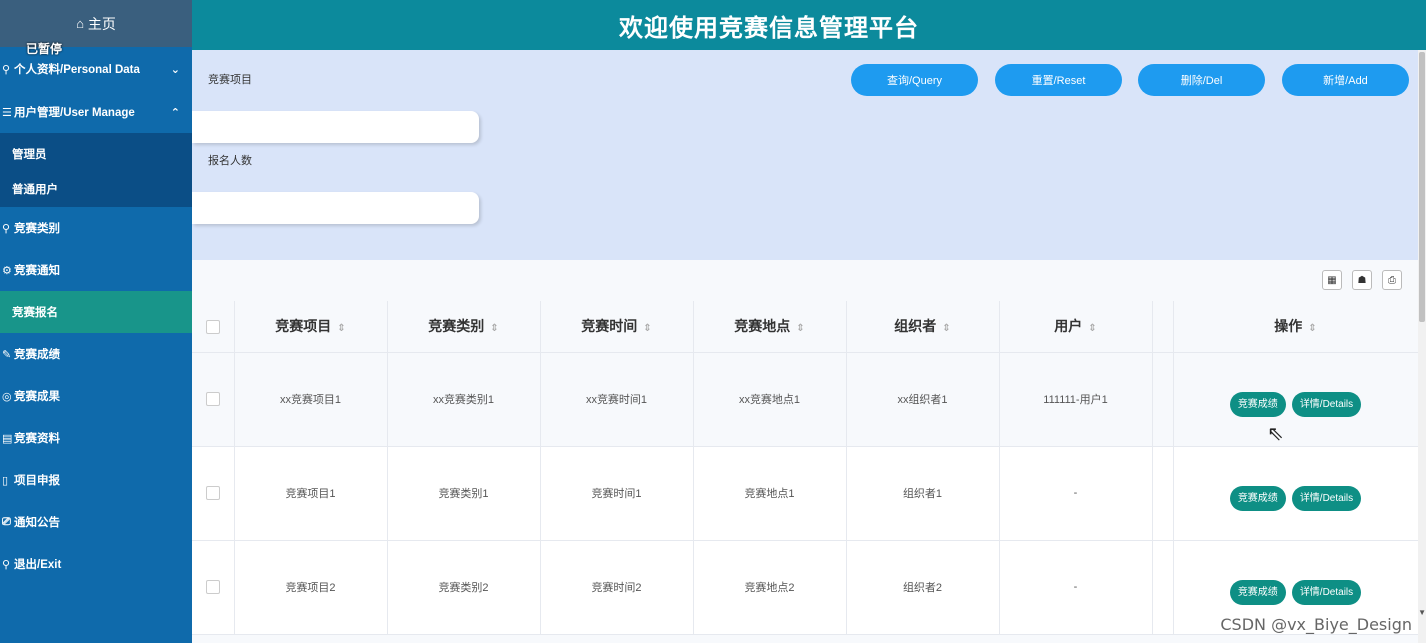 The image size is (1426, 643). I want to click on sidebar-item-label: 通知公告, so click(37, 523).